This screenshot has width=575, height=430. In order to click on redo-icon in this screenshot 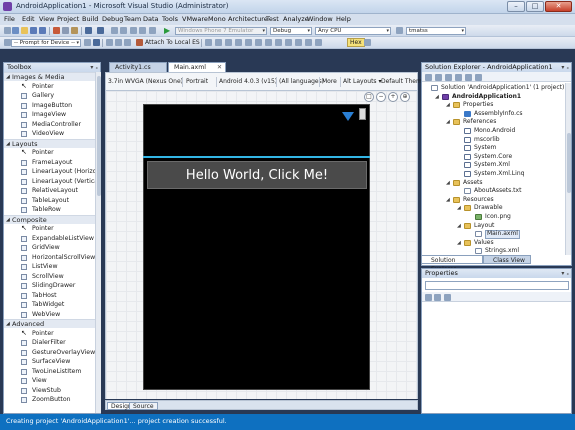, I will do `click(100, 30)`.